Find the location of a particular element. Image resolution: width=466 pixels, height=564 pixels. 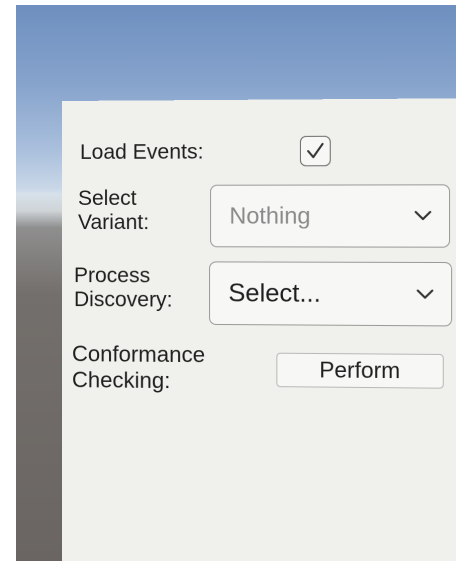

load-events-label: Load Events: is located at coordinates (141, 152).